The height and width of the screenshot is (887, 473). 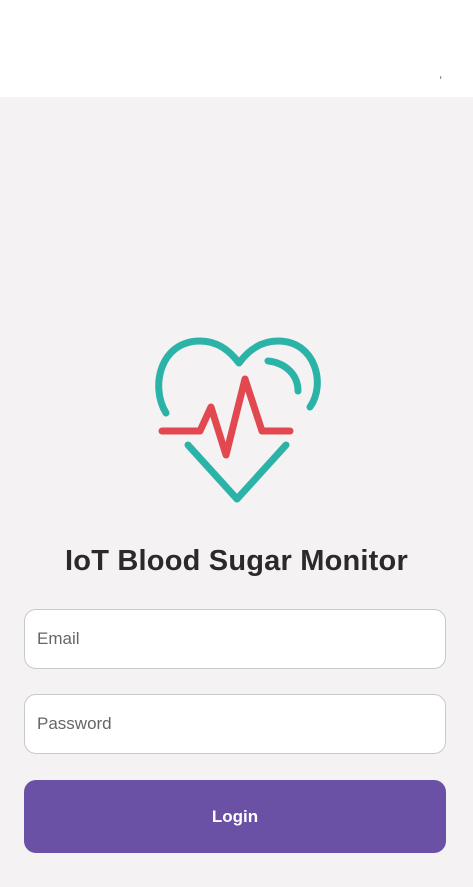 What do you see at coordinates (235, 816) in the screenshot?
I see `login-button: Login` at bounding box center [235, 816].